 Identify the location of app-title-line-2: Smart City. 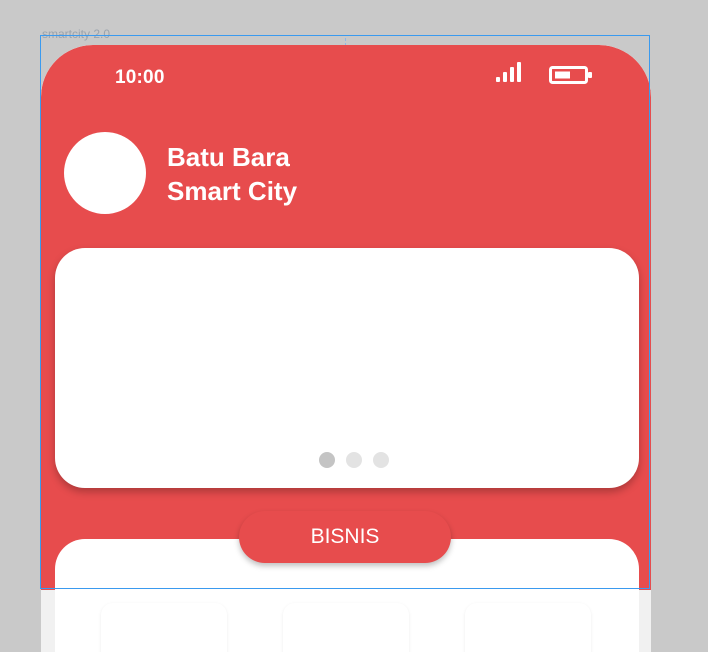
(232, 191).